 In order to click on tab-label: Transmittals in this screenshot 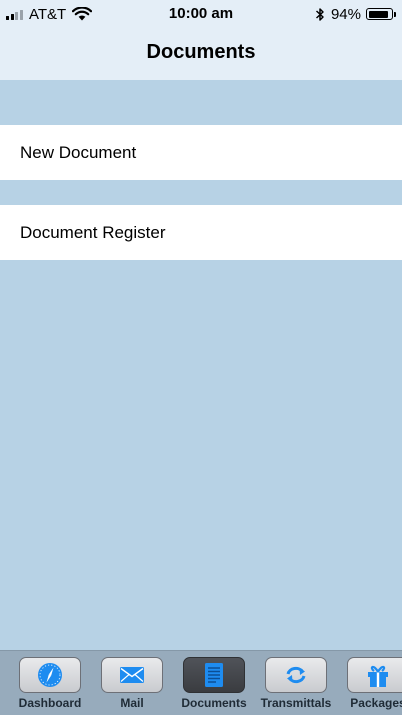, I will do `click(296, 703)`.